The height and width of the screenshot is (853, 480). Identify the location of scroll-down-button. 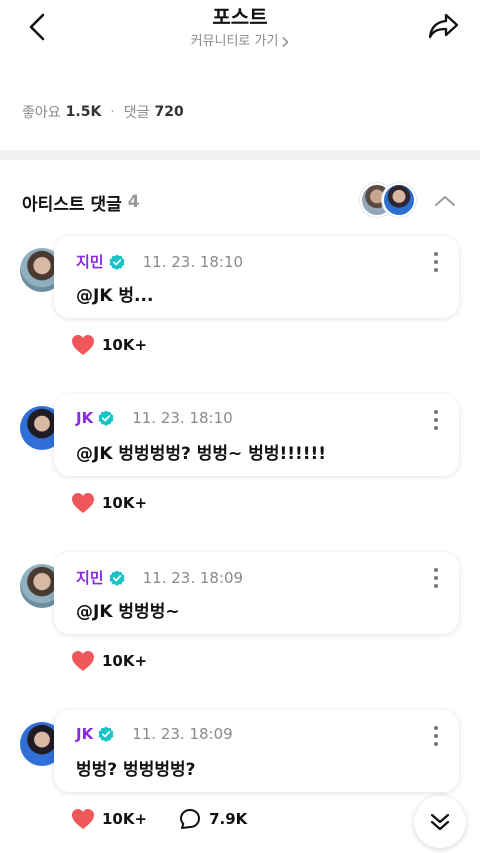
(440, 822).